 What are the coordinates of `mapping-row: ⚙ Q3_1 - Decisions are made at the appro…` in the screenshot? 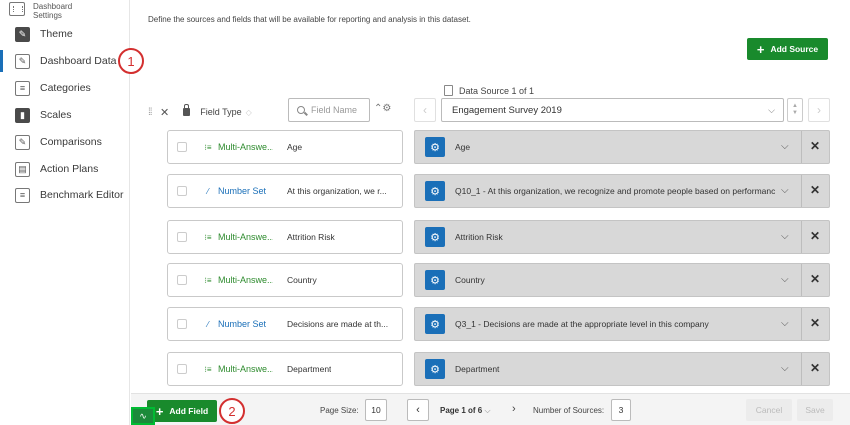 It's located at (622, 324).